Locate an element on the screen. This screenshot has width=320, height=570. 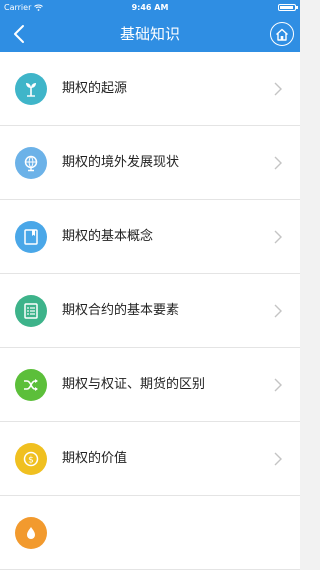
list-item-label: 期权的基本概念 is located at coordinates (108, 236).